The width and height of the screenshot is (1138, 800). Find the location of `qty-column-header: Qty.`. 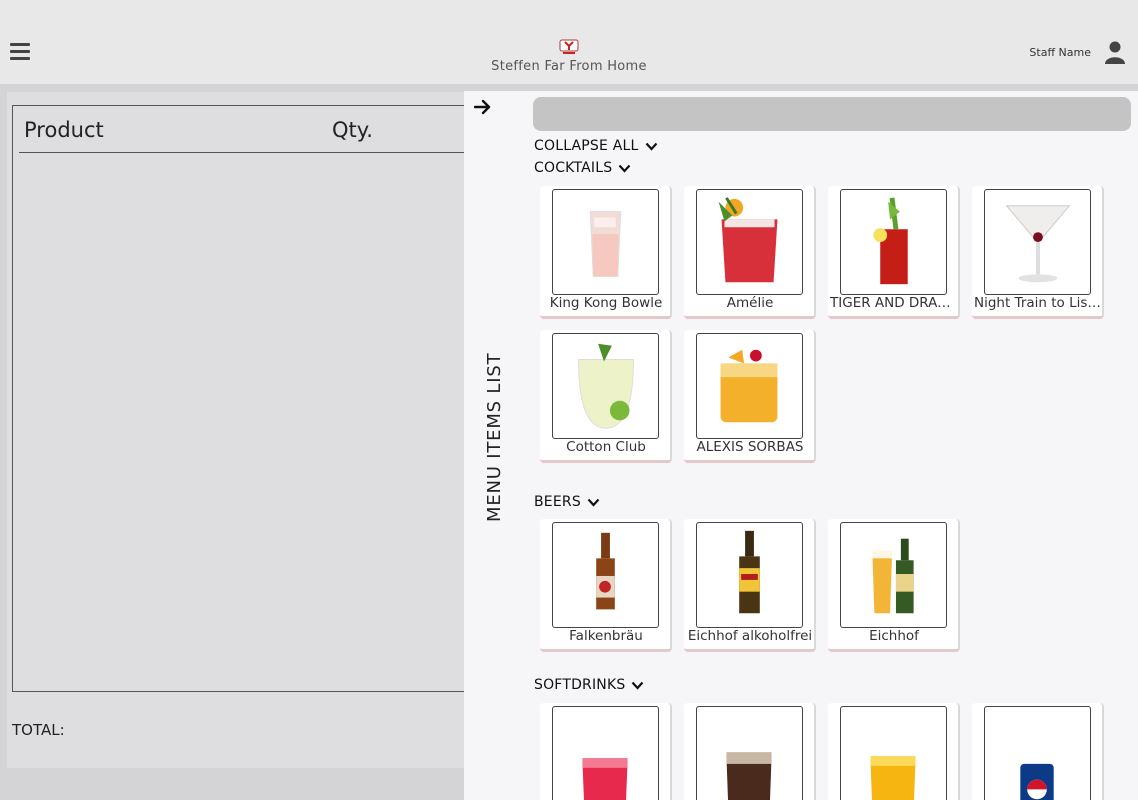

qty-column-header: Qty. is located at coordinates (352, 130).